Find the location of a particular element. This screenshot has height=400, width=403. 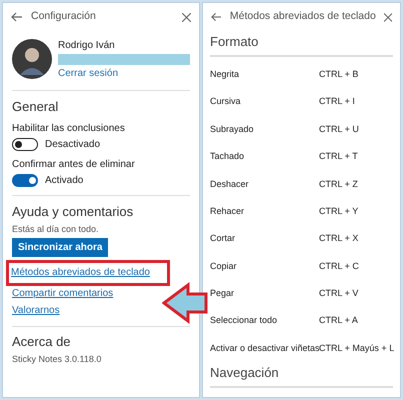

link: Valorarnos is located at coordinates (36, 311).